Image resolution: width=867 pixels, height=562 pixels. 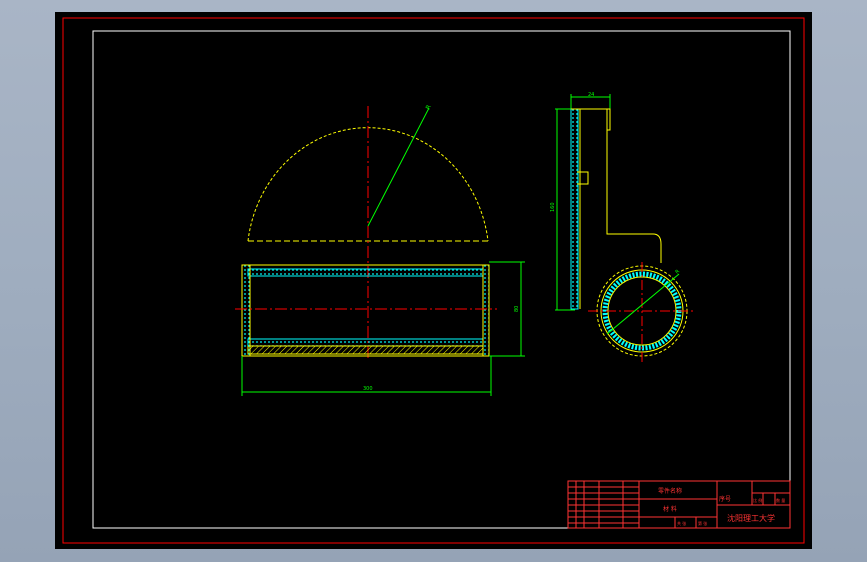 I want to click on dome-arc, so click(x=368, y=184).